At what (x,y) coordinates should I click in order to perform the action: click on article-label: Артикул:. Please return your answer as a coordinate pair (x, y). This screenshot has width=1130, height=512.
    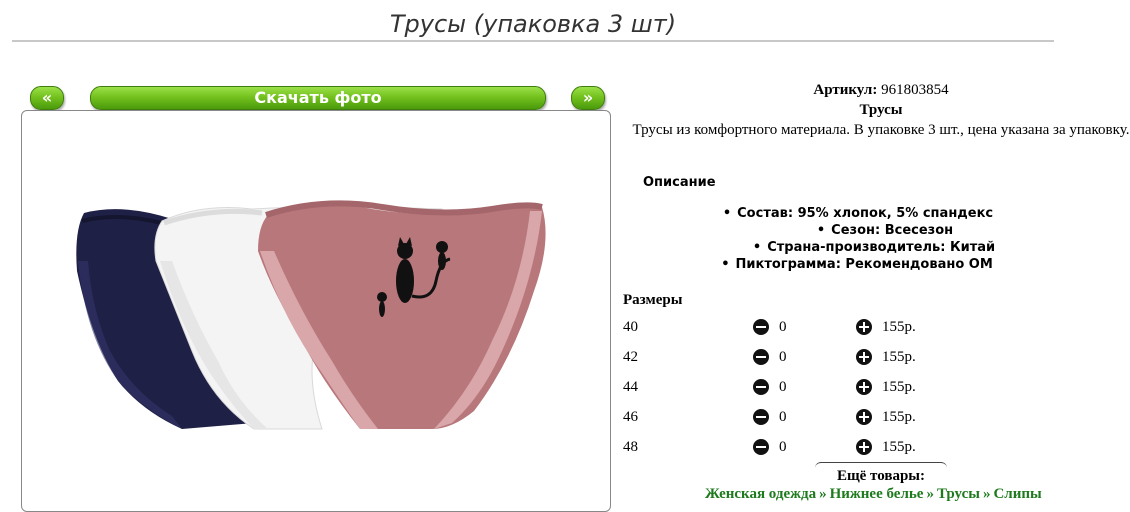
    Looking at the image, I should click on (845, 90).